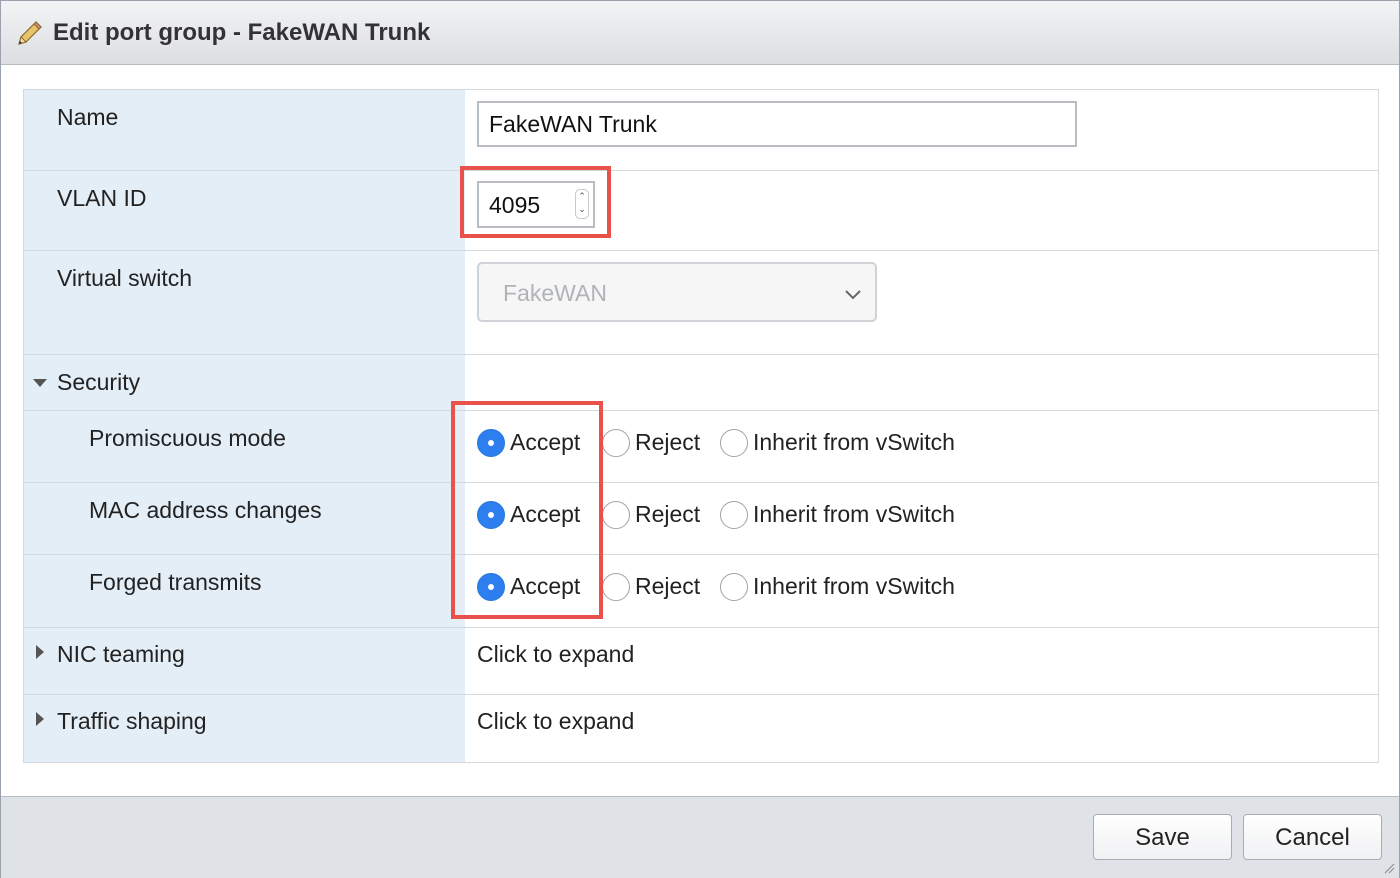 Image resolution: width=1400 pixels, height=878 pixels. I want to click on dialog-footer: Save Cancel, so click(700, 837).